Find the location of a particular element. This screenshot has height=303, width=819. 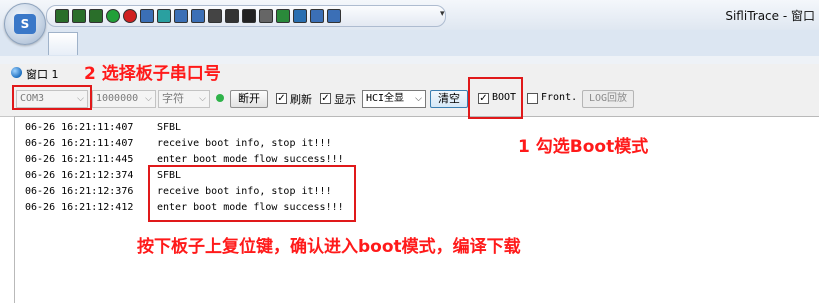

annotation-check-boot: 1 勾选Boot模式 is located at coordinates (583, 147).